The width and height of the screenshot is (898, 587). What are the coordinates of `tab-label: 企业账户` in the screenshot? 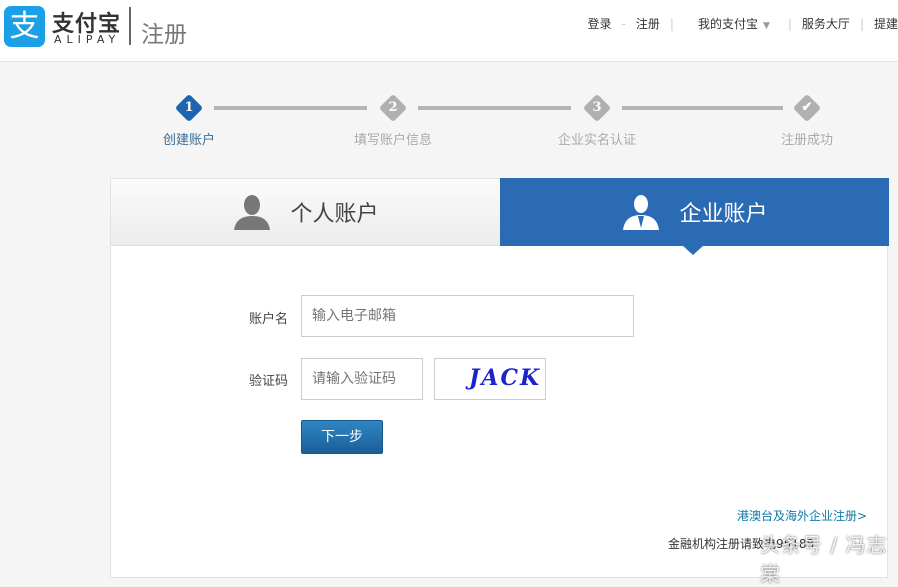 It's located at (723, 214).